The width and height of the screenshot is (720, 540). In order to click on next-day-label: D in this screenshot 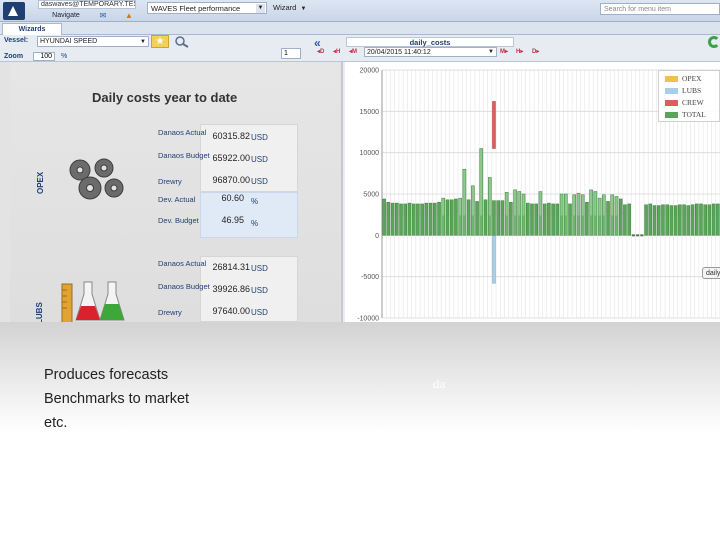, I will do `click(534, 52)`.